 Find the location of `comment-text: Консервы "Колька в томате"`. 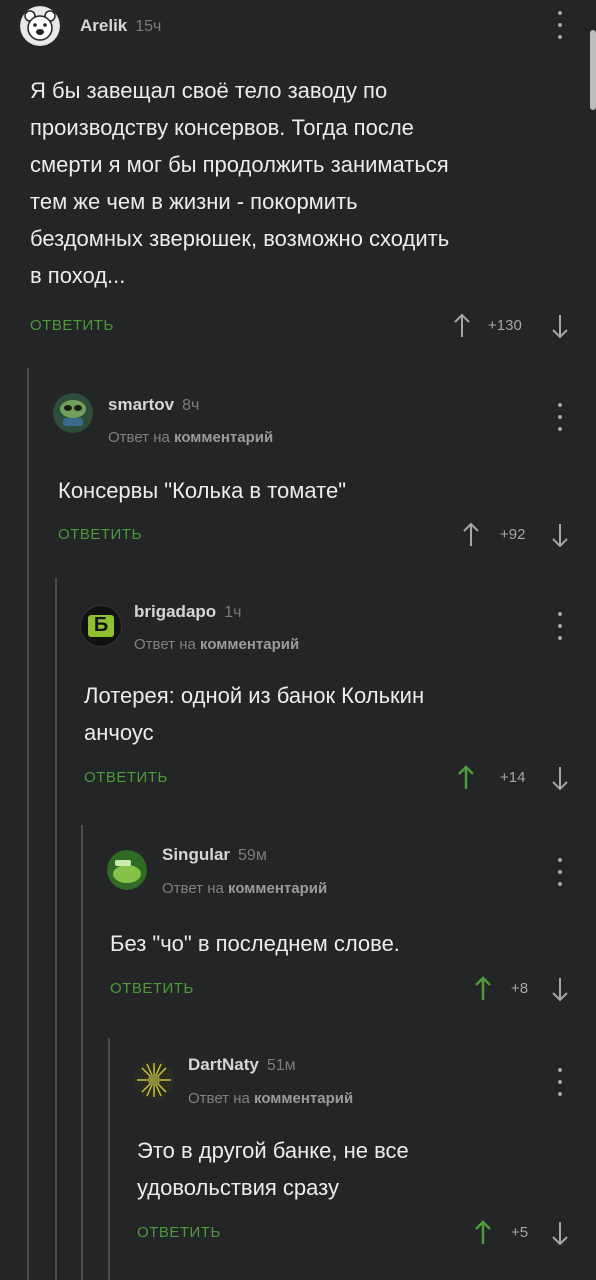

comment-text: Консервы "Колька в томате" is located at coordinates (308, 490).